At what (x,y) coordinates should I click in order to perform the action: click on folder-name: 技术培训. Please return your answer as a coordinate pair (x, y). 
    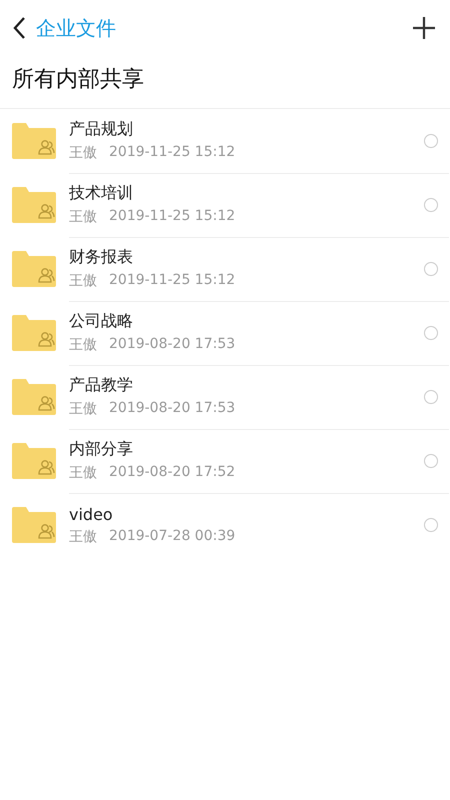
    Looking at the image, I should click on (101, 193).